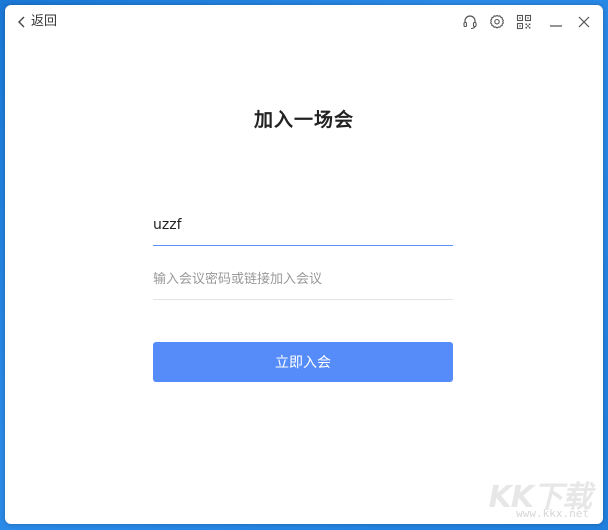  Describe the element at coordinates (303, 362) in the screenshot. I see `join-meeting-button: 立即入会` at that location.